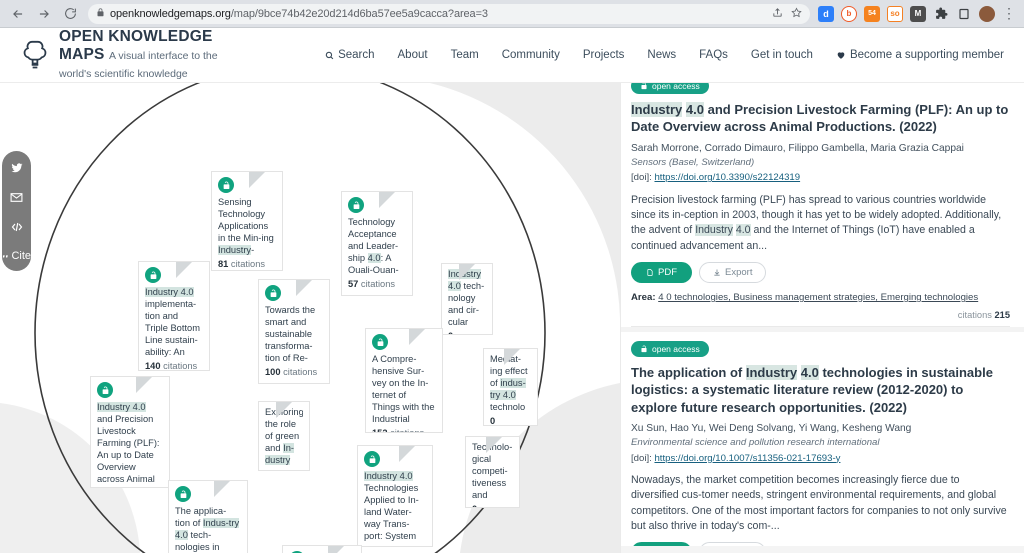 This screenshot has width=1024, height=553. I want to click on paper-citations: 140 citations, so click(171, 365).